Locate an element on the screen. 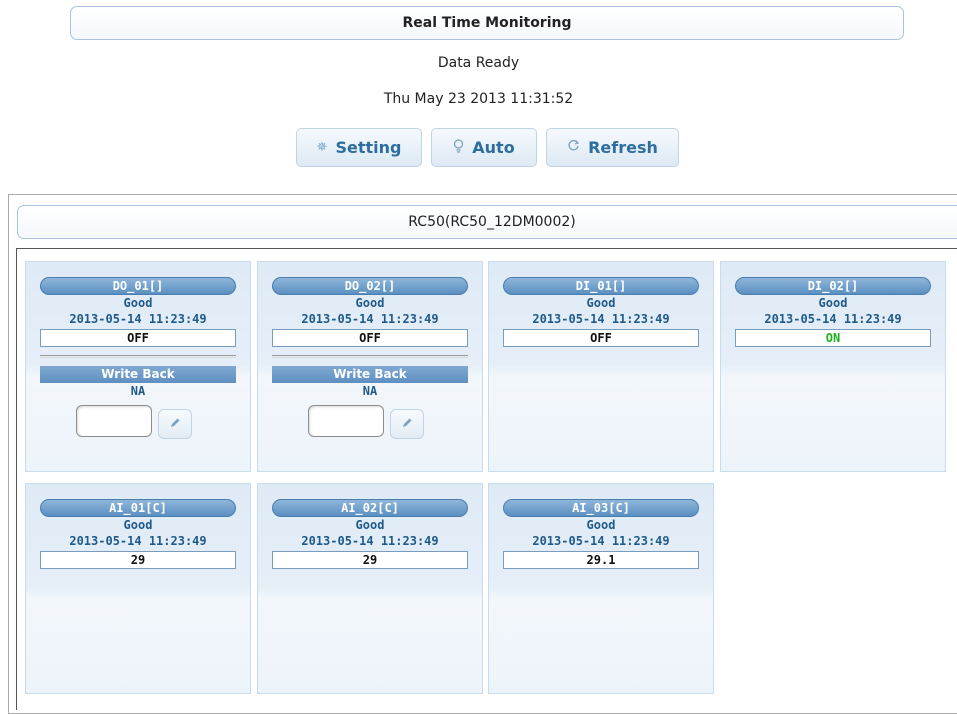  point-value: ON is located at coordinates (833, 338).